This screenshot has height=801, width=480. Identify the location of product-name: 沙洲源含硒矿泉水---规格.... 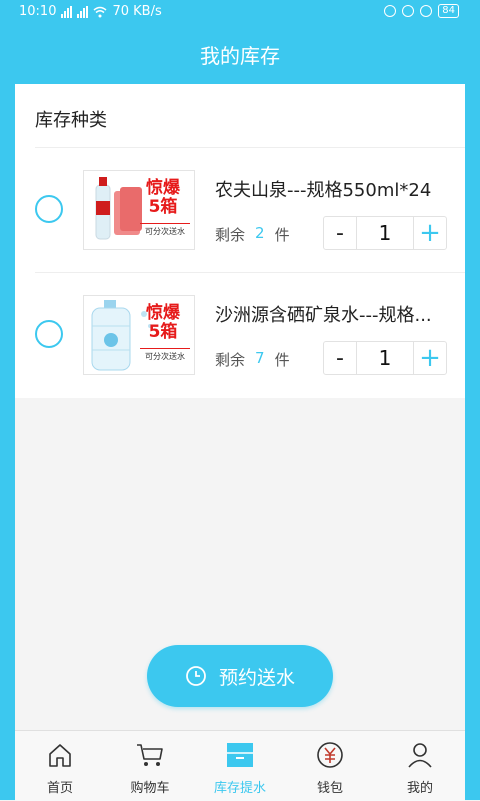
(323, 315).